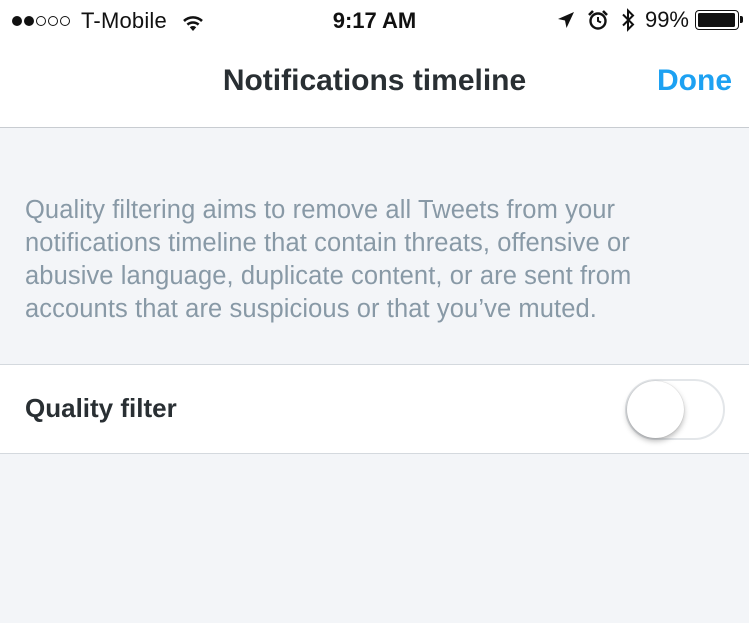  I want to click on navigation-bar: Notifications timeline Done, so click(374, 85).